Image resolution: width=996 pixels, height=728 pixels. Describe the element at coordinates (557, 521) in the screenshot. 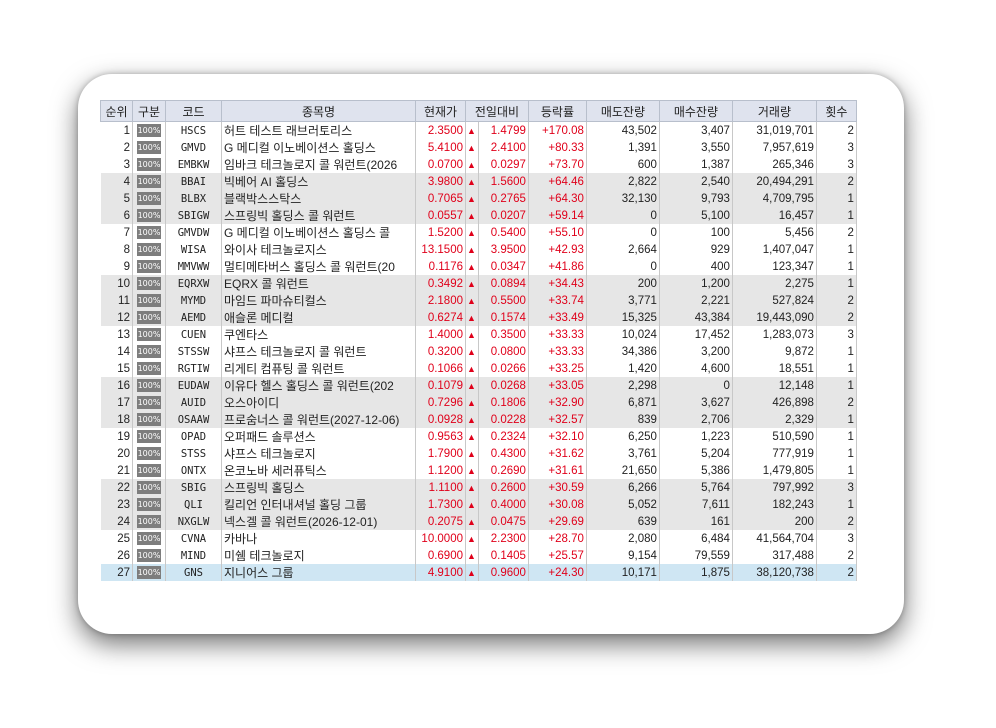

I see `change-rate: +29.69` at that location.